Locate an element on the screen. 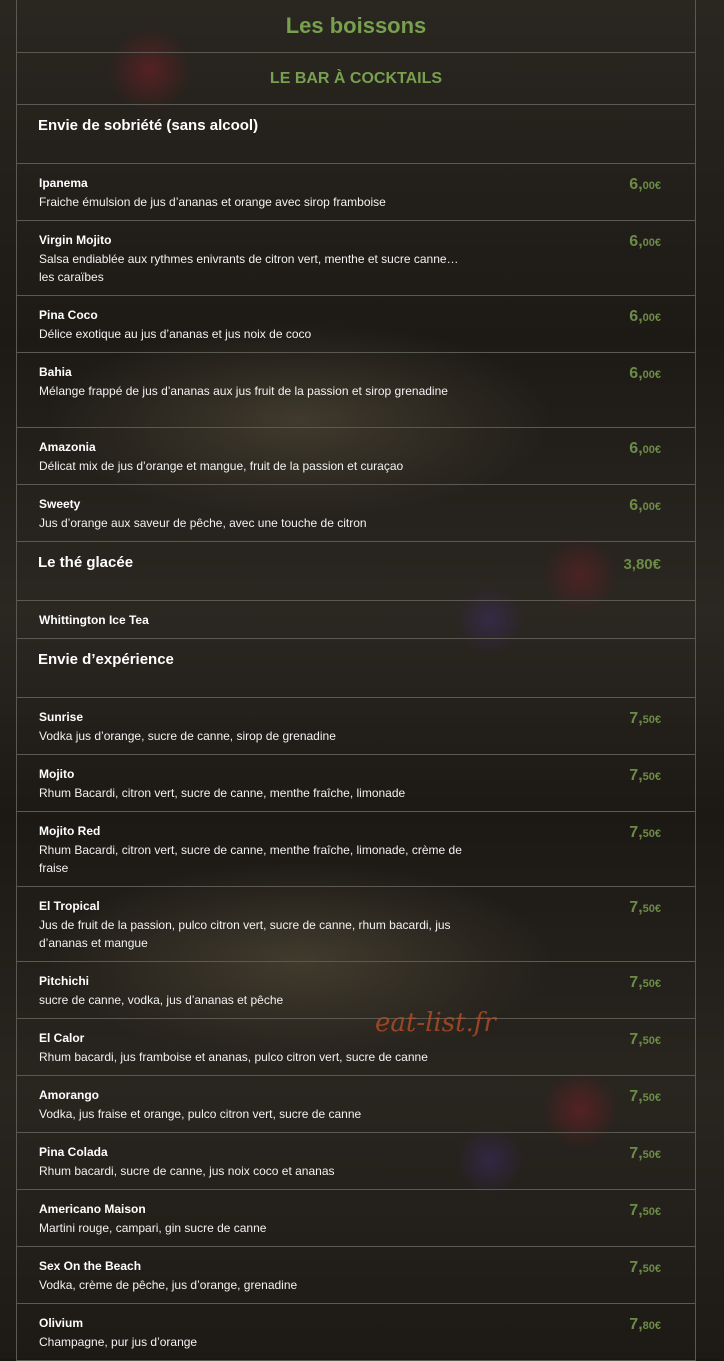 This screenshot has width=724, height=1361. item-name: Ipanema is located at coordinates (63, 183).